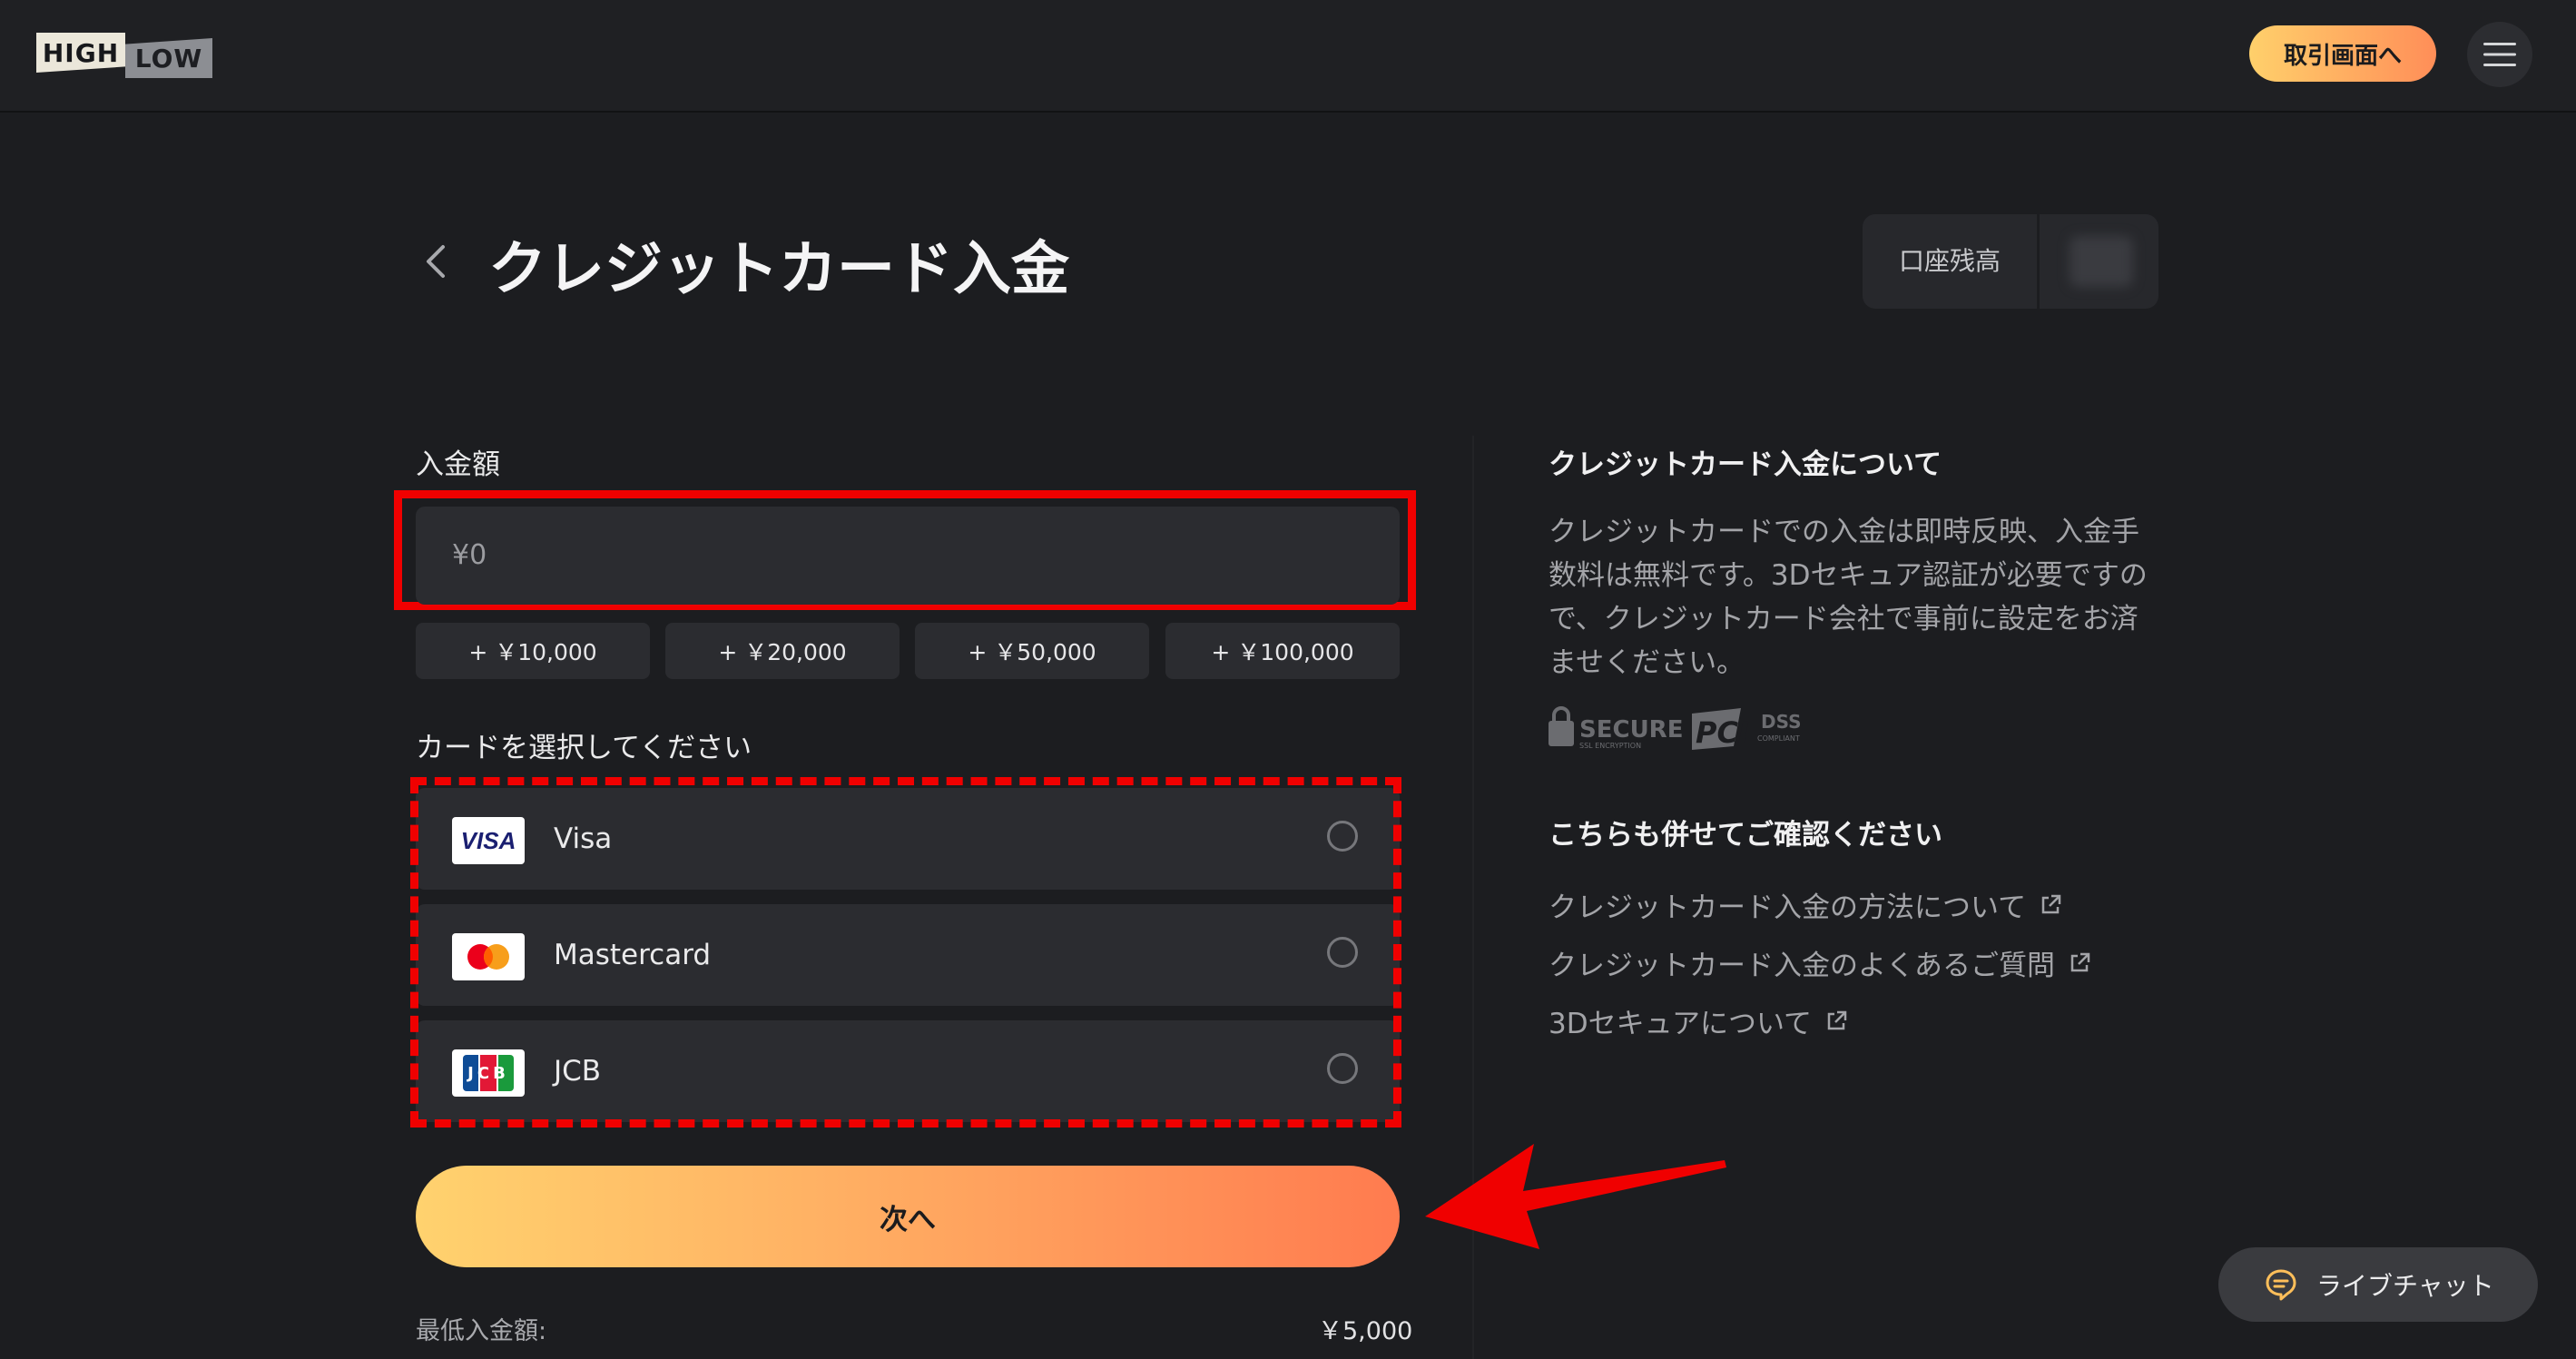 Image resolution: width=2576 pixels, height=1359 pixels. Describe the element at coordinates (905, 953) in the screenshot. I see `card-highlight-frame` at that location.